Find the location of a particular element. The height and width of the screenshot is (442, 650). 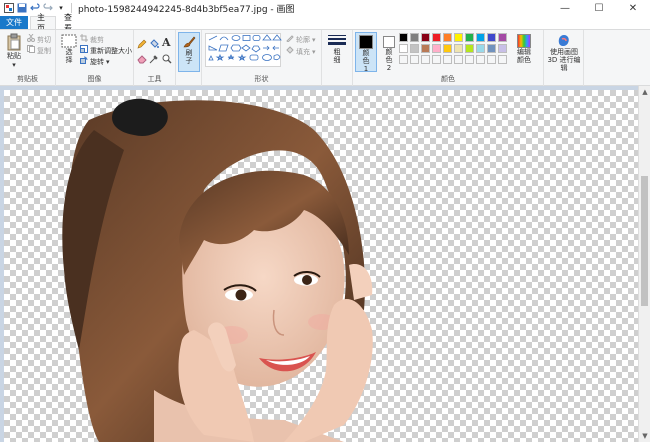

select-label: 选择 is located at coordinates (69, 56).